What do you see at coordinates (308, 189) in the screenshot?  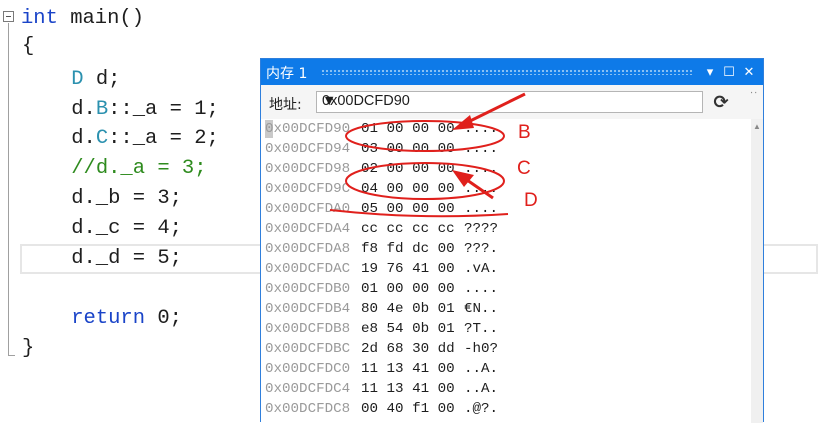 I see `memory-address: 0x00DCFD9C` at bounding box center [308, 189].